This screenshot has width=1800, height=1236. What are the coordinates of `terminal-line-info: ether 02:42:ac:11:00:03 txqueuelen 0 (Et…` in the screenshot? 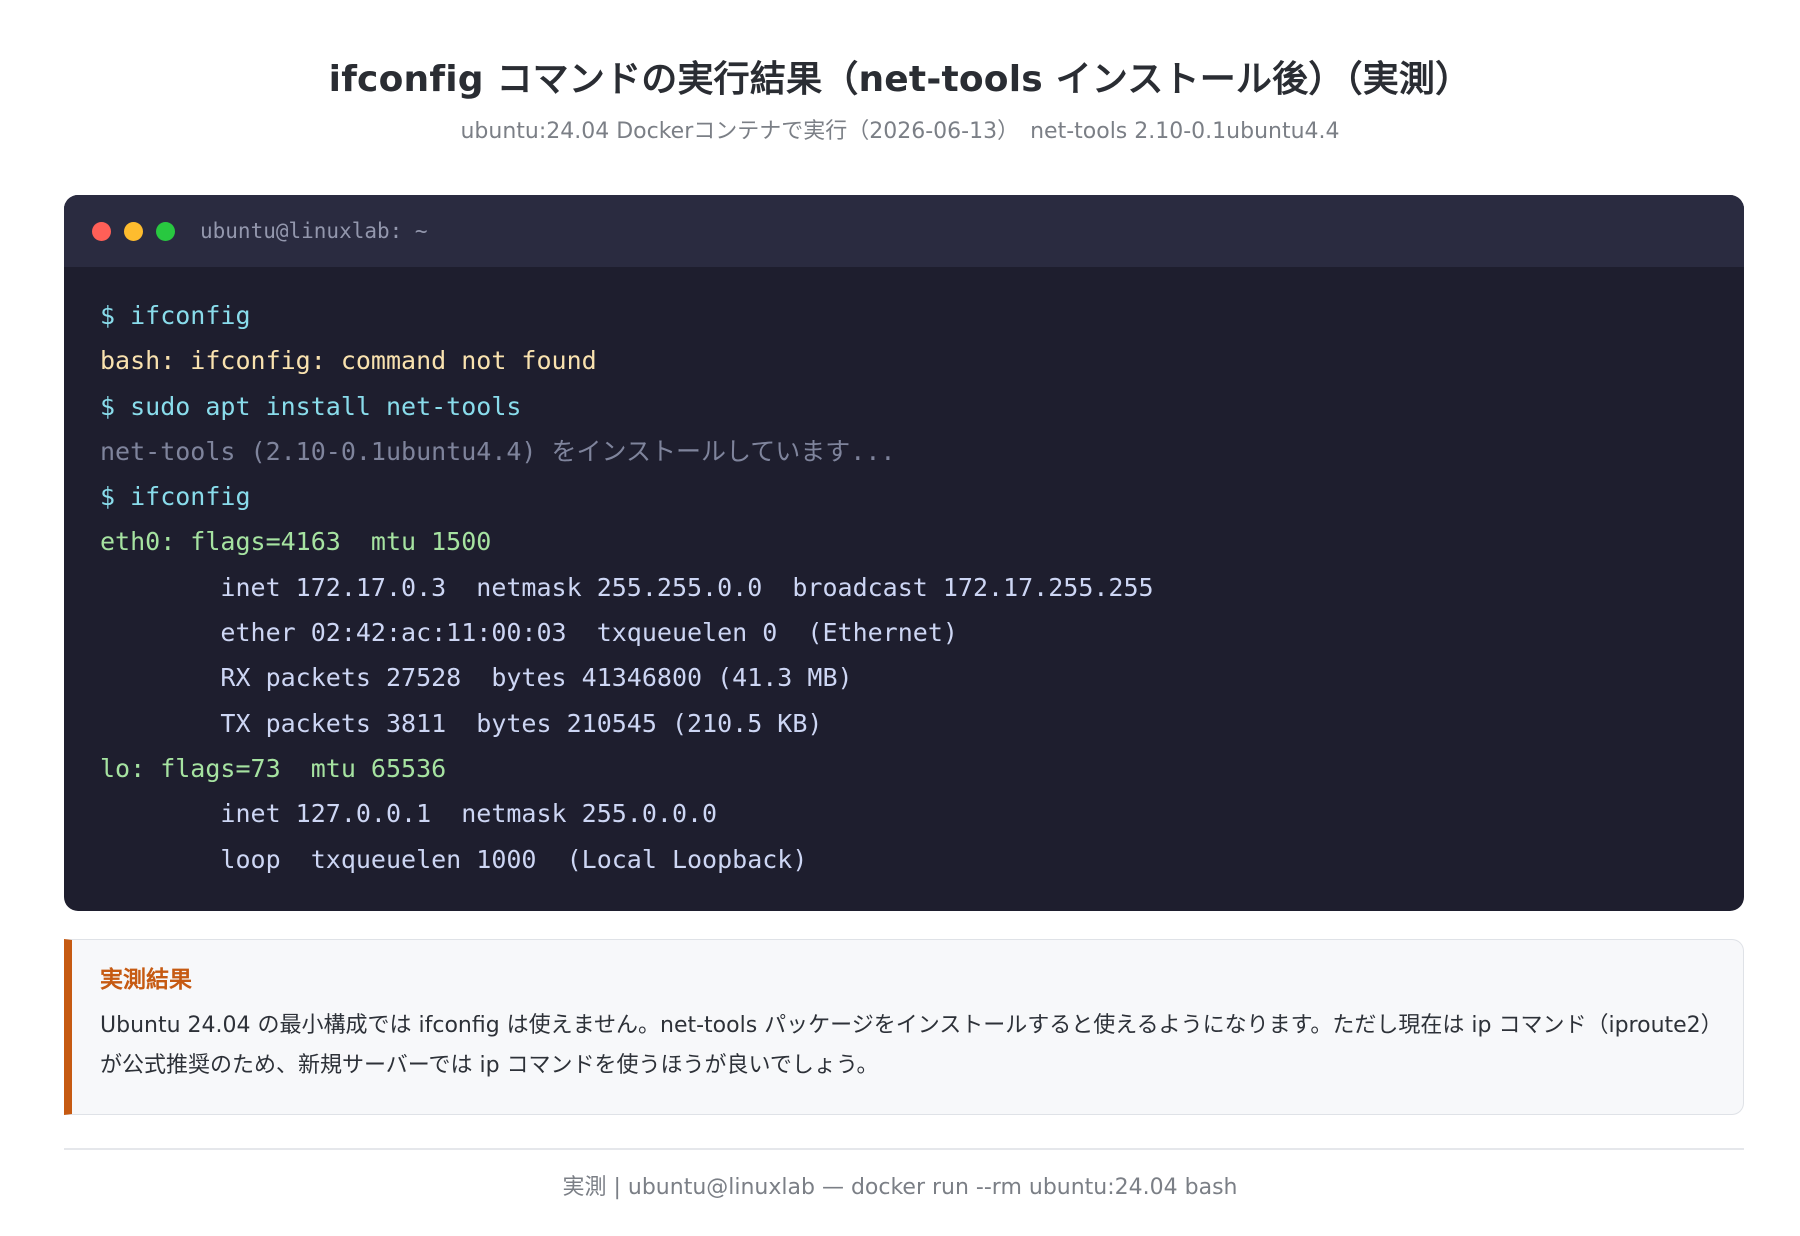 It's located at (529, 633).